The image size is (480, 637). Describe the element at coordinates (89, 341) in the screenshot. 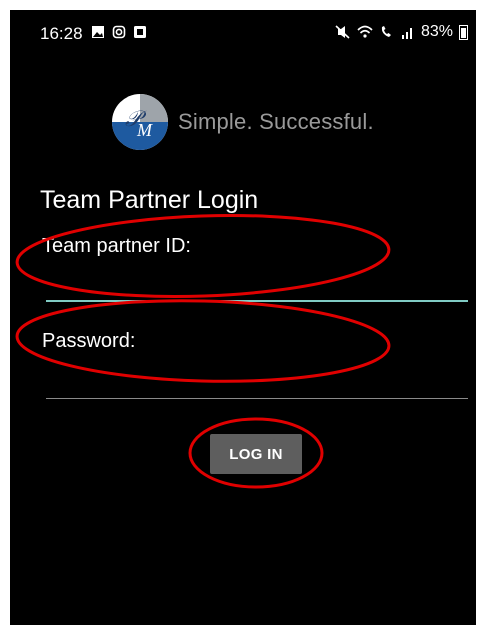

I see `password-label: Password:` at that location.